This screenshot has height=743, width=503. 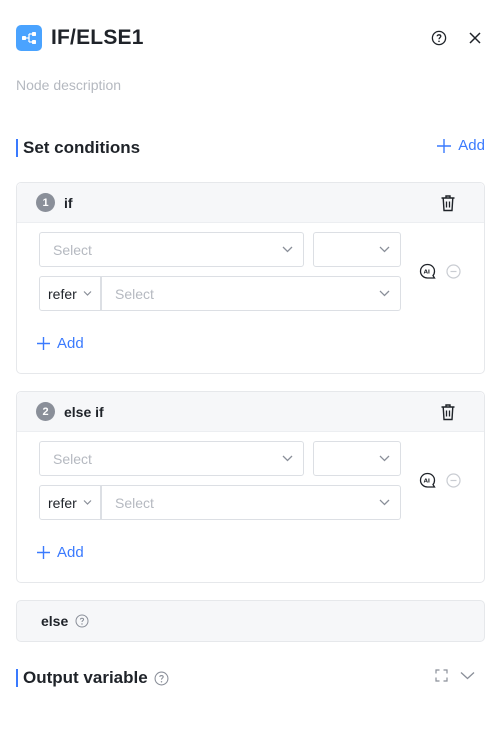 I want to click on case-label: if, so click(x=68, y=202).